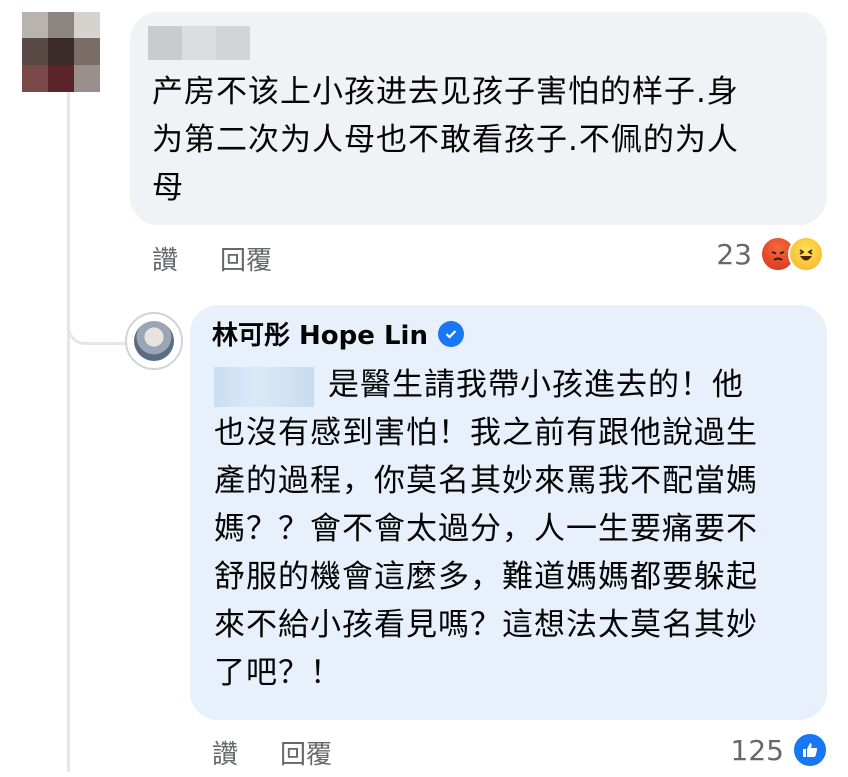 This screenshot has height=777, width=848. Describe the element at coordinates (757, 750) in the screenshot. I see `reaction-count: 125` at that location.